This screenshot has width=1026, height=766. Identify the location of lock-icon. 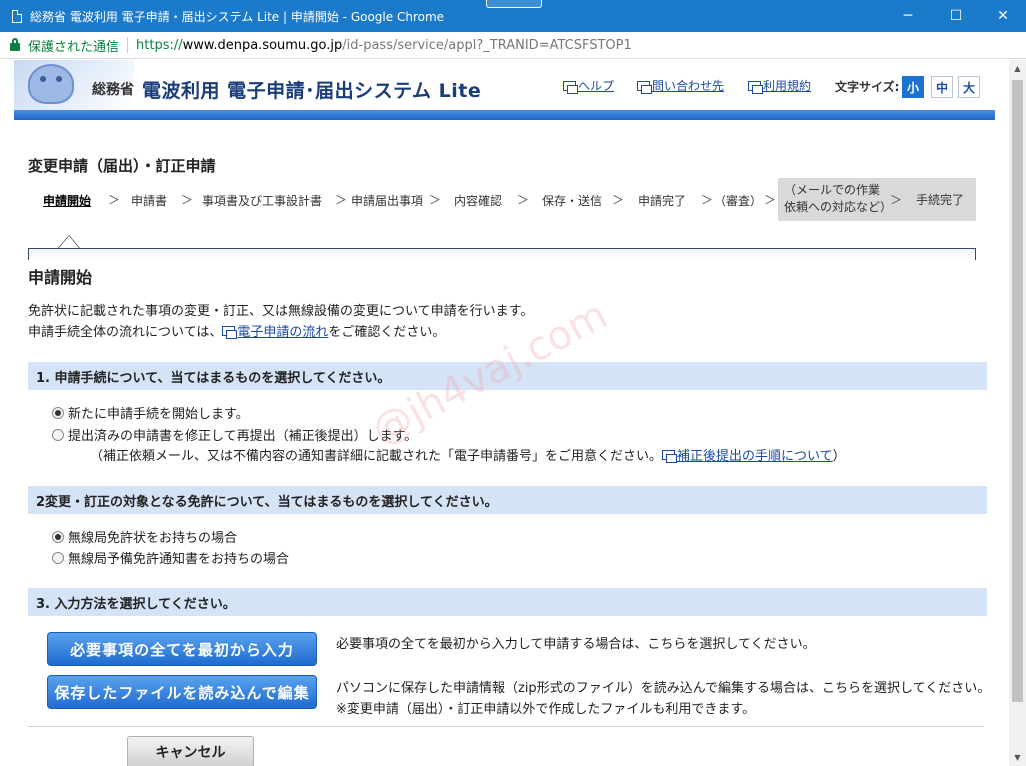
(15, 44).